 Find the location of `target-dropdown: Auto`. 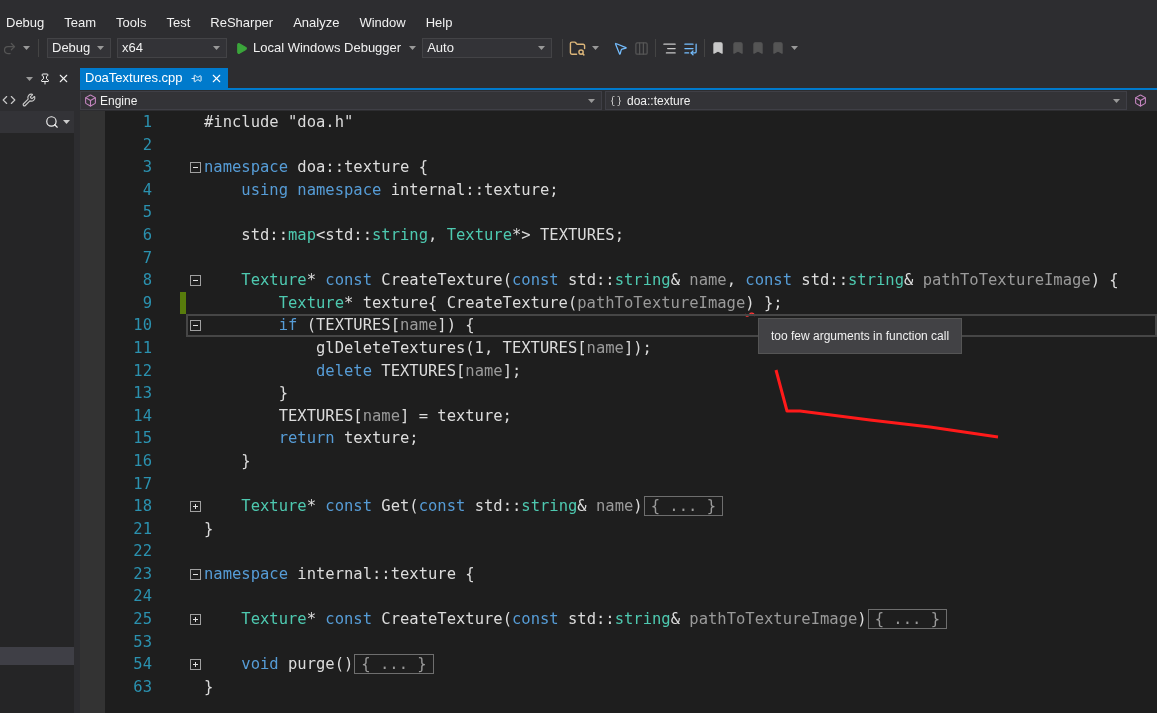

target-dropdown: Auto is located at coordinates (487, 48).